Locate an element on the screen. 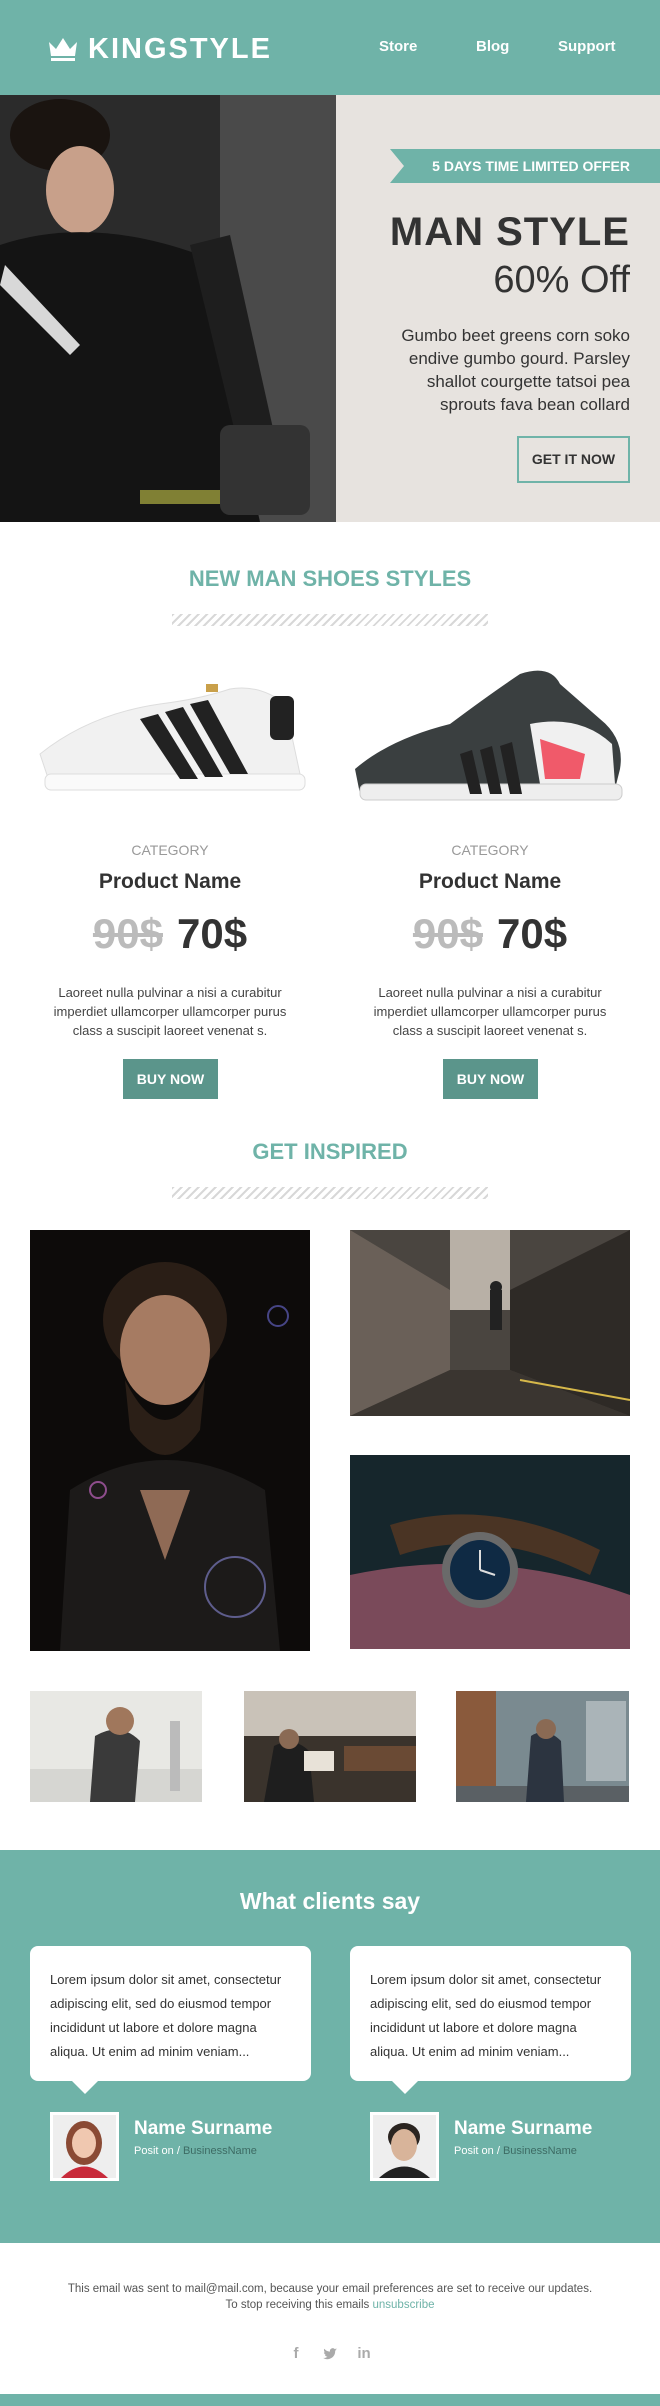 Image resolution: width=660 pixels, height=2406 pixels. linkedin-icon: in is located at coordinates (364, 2354).